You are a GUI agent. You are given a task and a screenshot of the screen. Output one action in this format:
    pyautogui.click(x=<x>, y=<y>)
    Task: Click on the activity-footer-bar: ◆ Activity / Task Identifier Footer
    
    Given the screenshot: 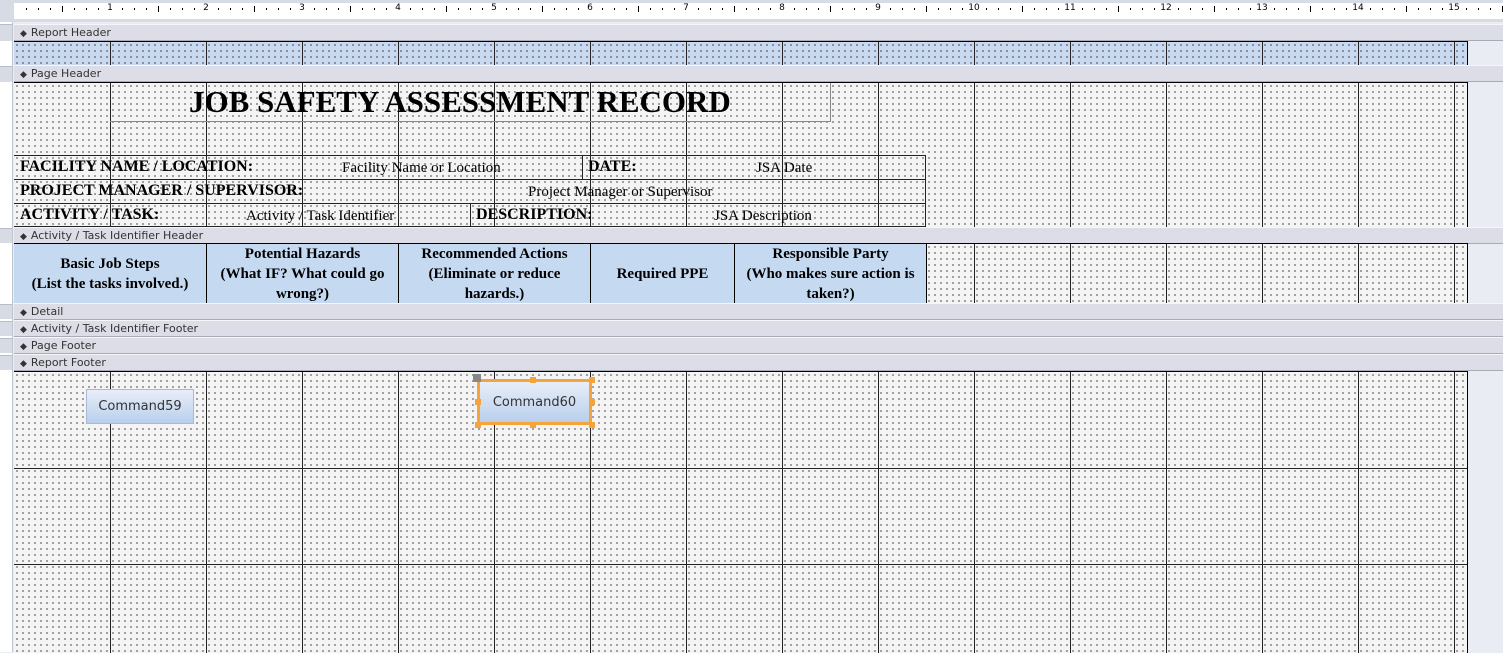 What is the action you would take?
    pyautogui.click(x=758, y=328)
    